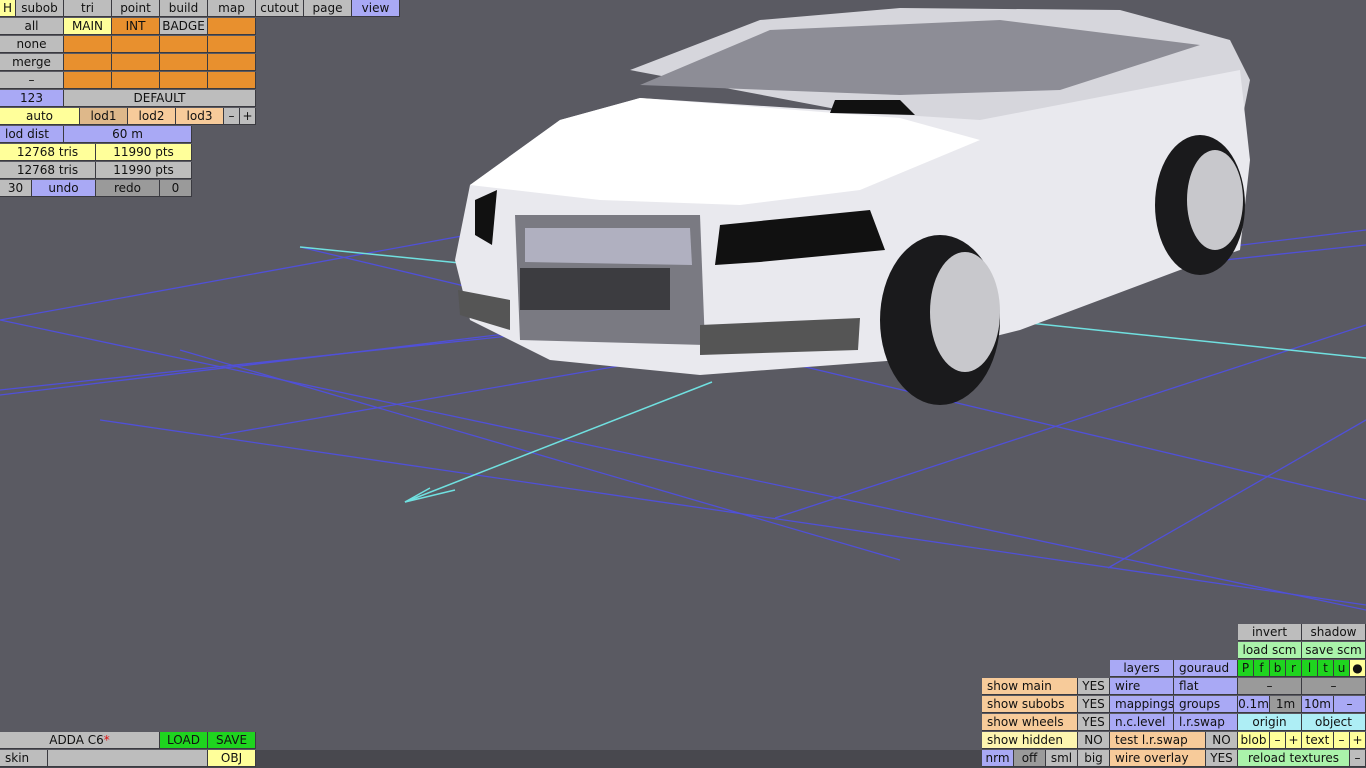 The height and width of the screenshot is (768, 1366). Describe the element at coordinates (16, 188) in the screenshot. I see `undo-count: 30` at that location.